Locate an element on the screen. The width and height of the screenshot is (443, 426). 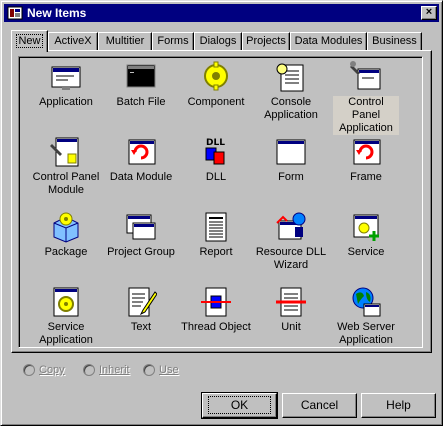
use-radio: Use is located at coordinates (161, 370).